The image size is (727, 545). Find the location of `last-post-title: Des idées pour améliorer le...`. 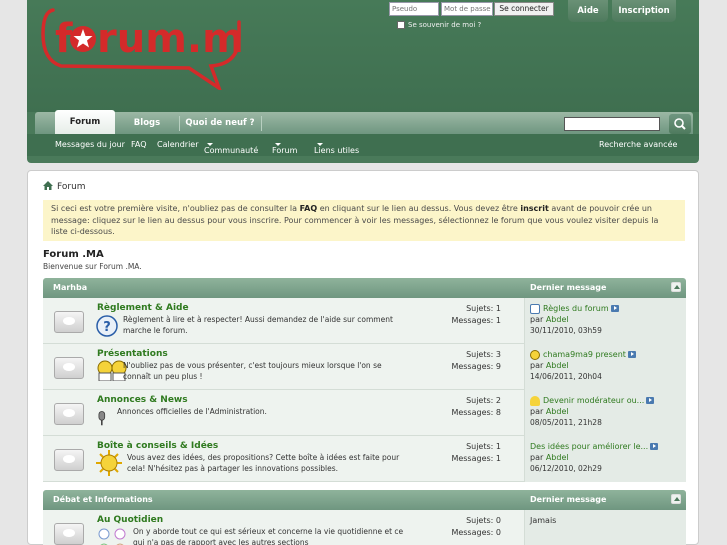

last-post-title: Des idées pour améliorer le... is located at coordinates (589, 446).